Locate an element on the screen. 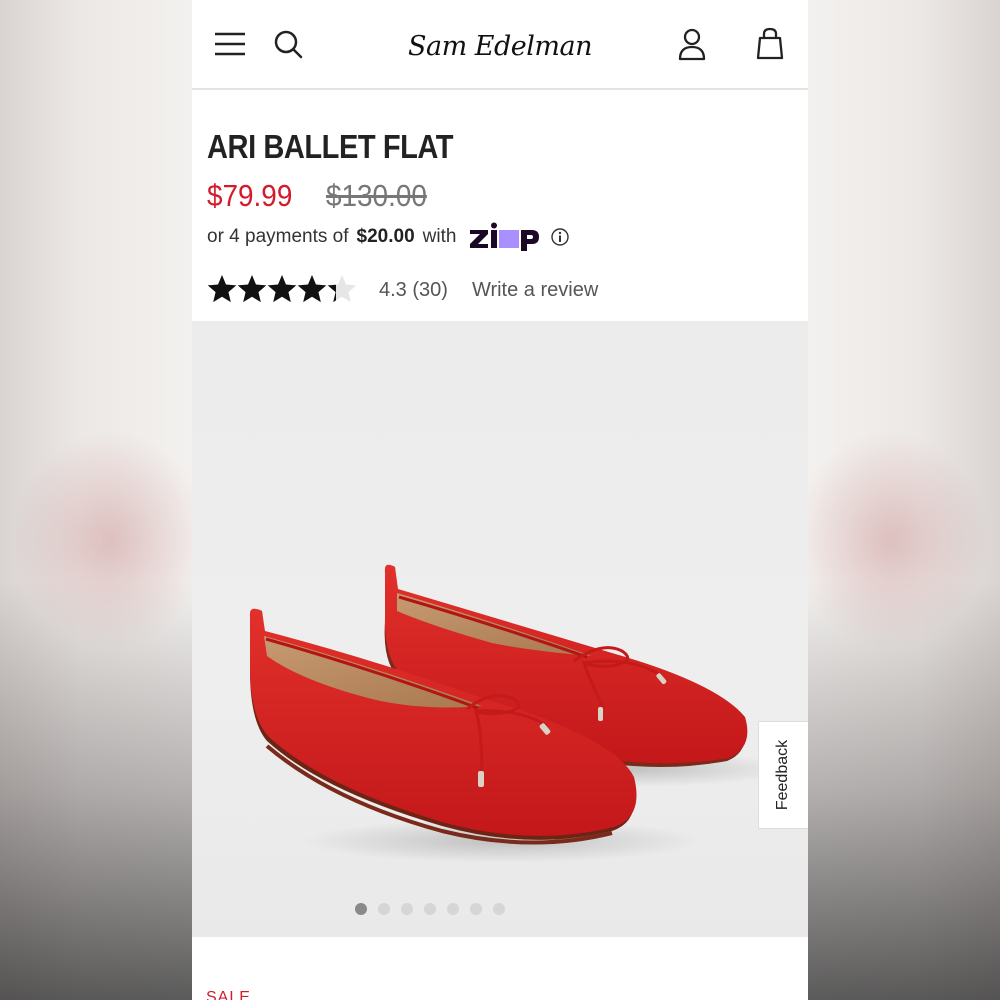 This screenshot has height=1000, width=1000. zip-logo is located at coordinates (504, 237).